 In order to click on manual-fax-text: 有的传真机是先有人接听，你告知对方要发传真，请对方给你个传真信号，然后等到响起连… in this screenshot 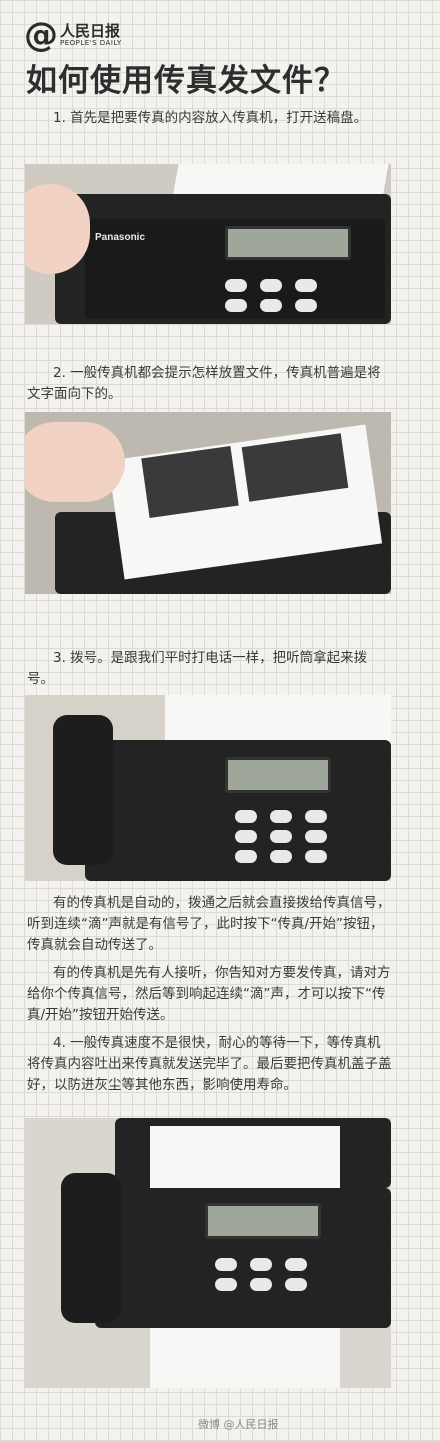, I will do `click(209, 994)`.